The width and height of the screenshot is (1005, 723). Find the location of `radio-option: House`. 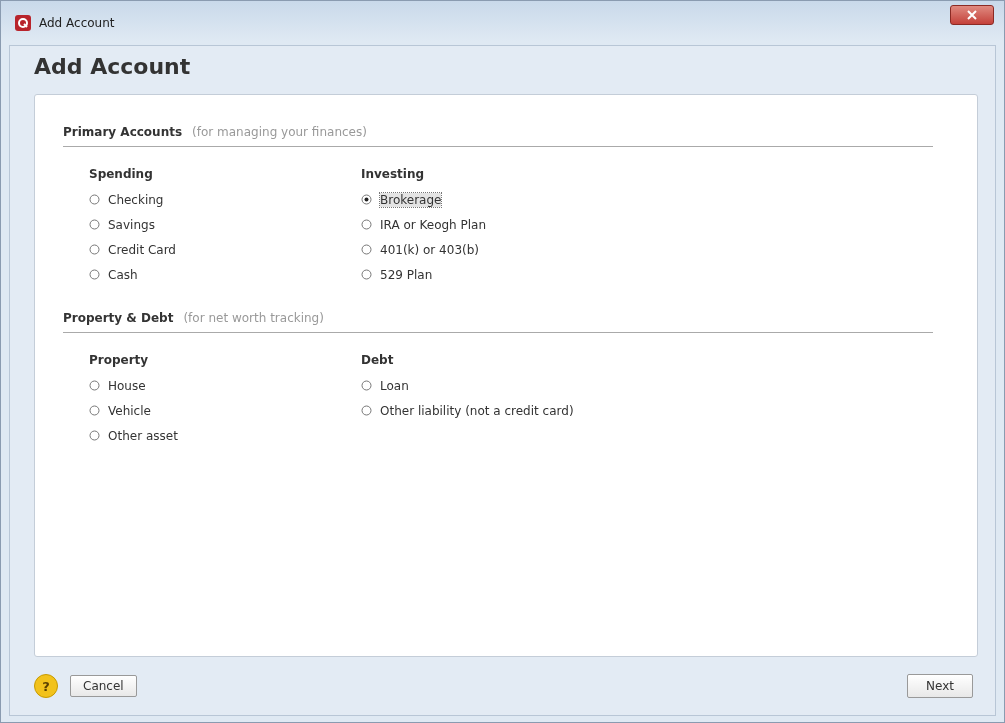

radio-option: House is located at coordinates (117, 385).